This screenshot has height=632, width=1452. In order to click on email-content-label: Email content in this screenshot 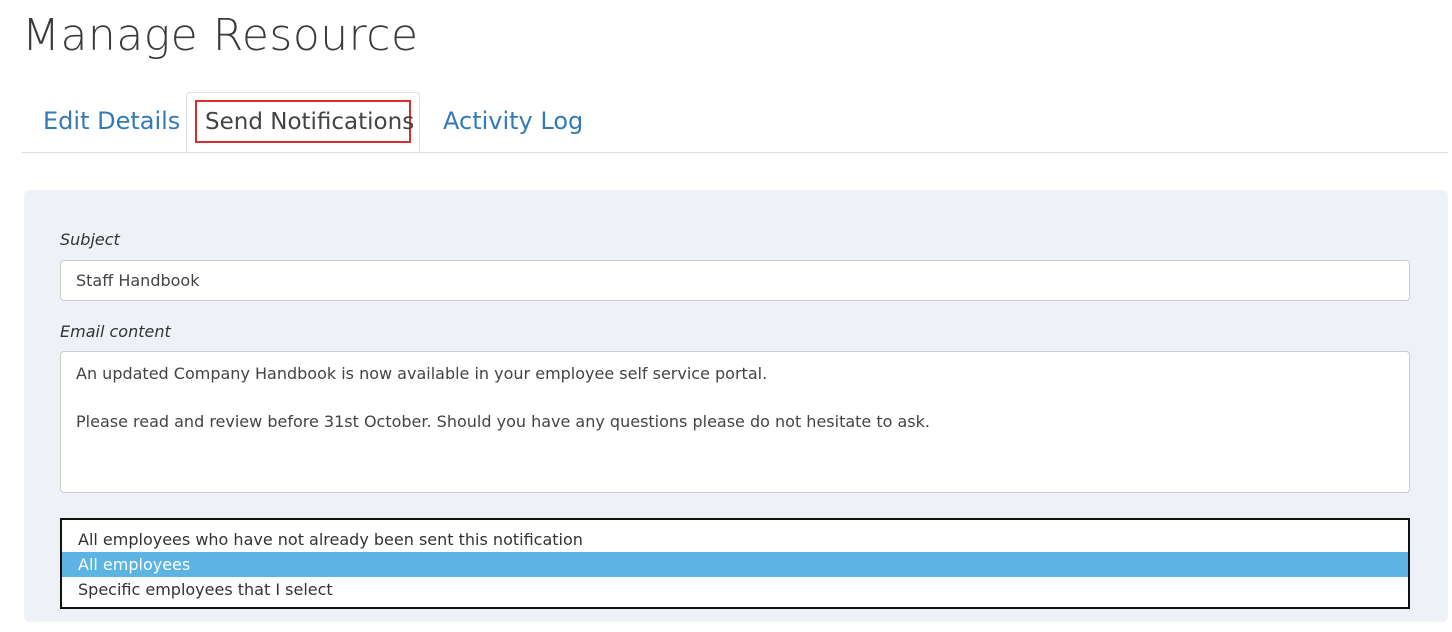, I will do `click(115, 331)`.